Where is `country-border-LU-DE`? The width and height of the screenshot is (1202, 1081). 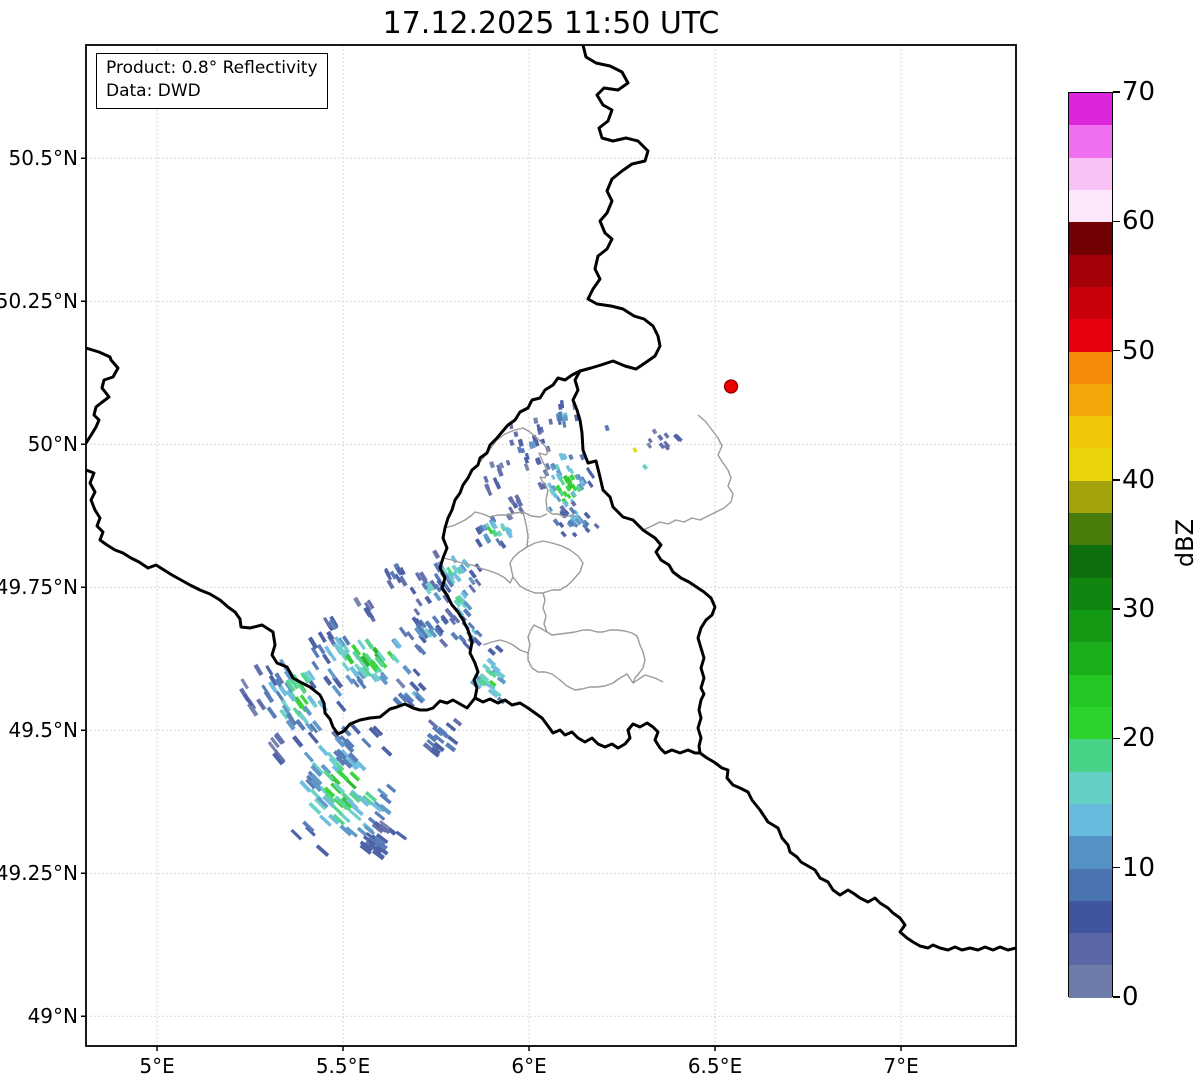
country-border-LU-DE is located at coordinates (644, 562).